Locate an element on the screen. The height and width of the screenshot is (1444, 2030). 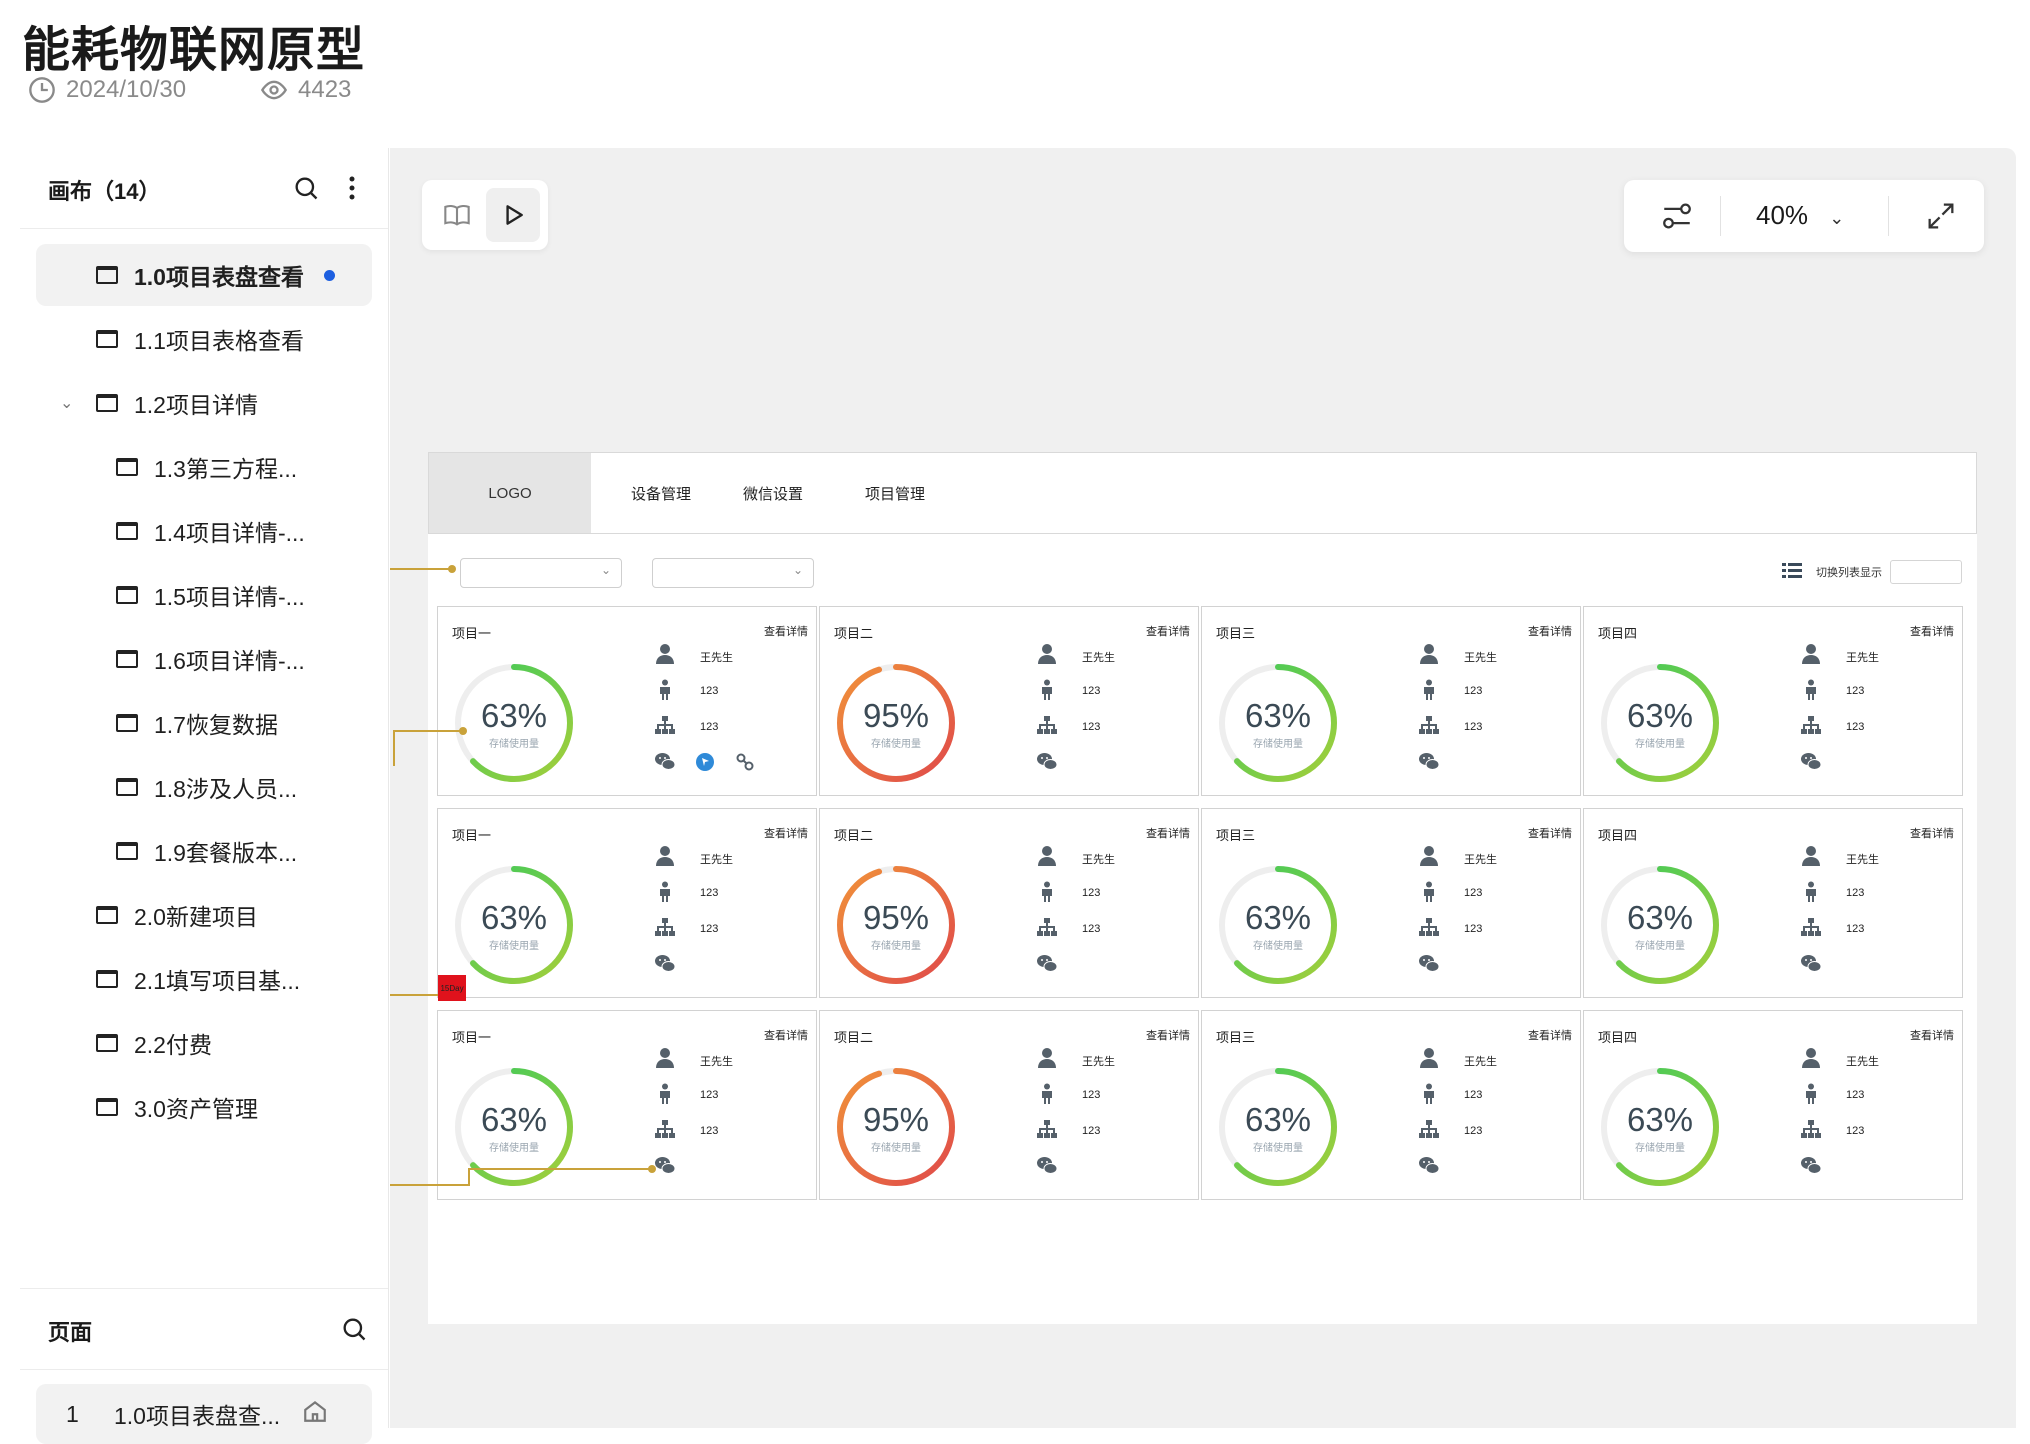
compass-icon is located at coordinates (705, 762).